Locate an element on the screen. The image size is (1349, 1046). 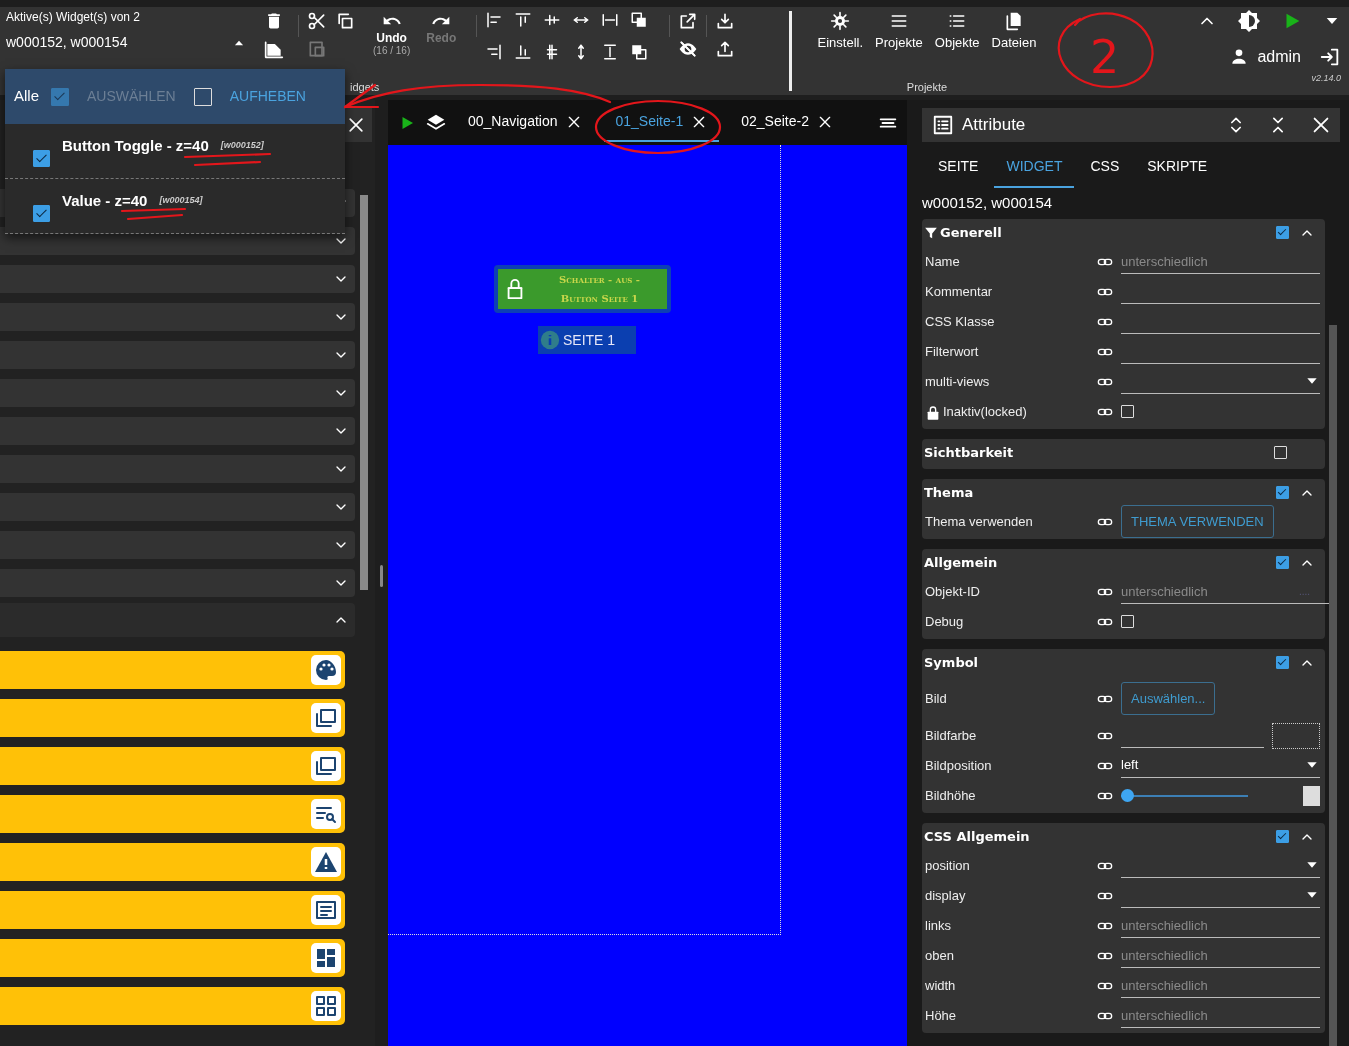
info-icon is located at coordinates (550, 340).